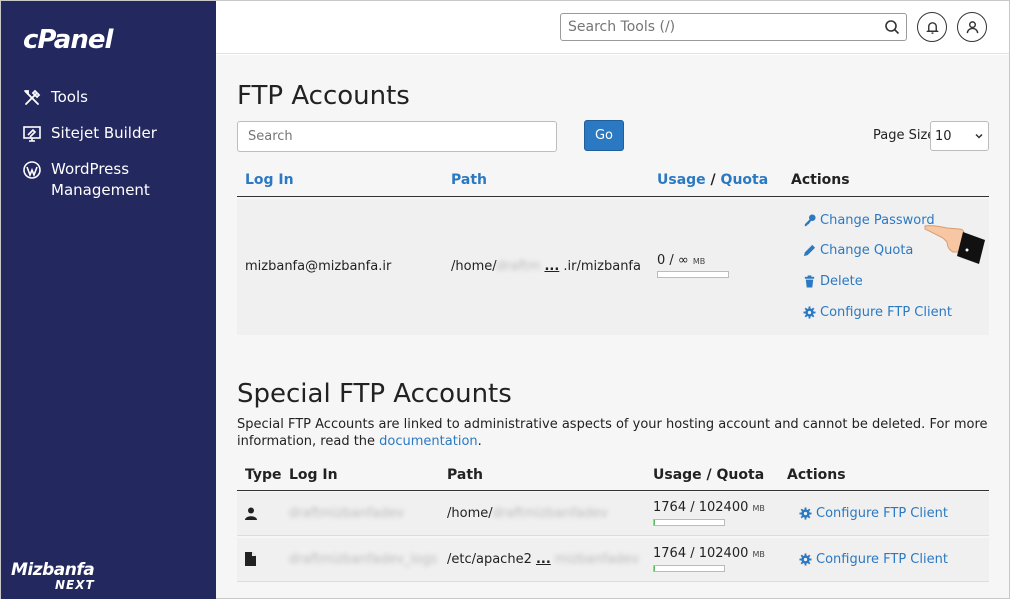 The image size is (1010, 599). Describe the element at coordinates (904, 135) in the screenshot. I see `page-size-label: Page Size` at that location.